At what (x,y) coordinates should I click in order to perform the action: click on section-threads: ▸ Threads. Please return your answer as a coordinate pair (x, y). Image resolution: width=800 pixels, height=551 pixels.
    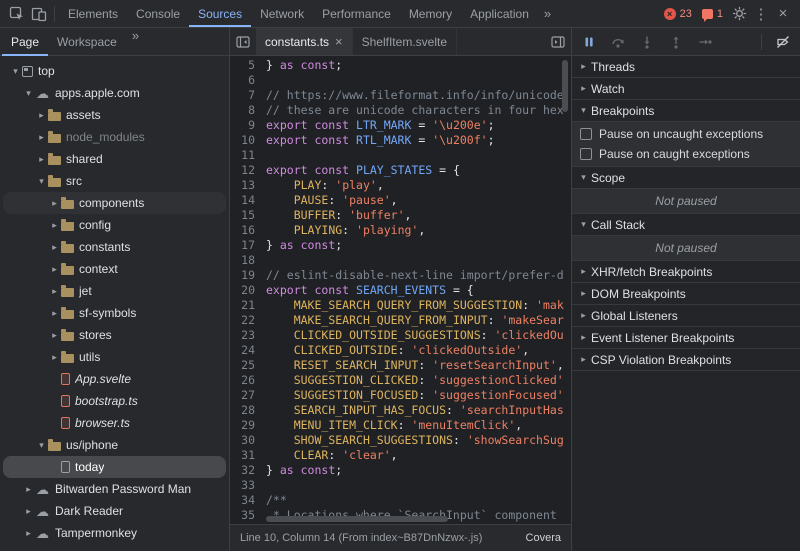
    Looking at the image, I should click on (686, 67).